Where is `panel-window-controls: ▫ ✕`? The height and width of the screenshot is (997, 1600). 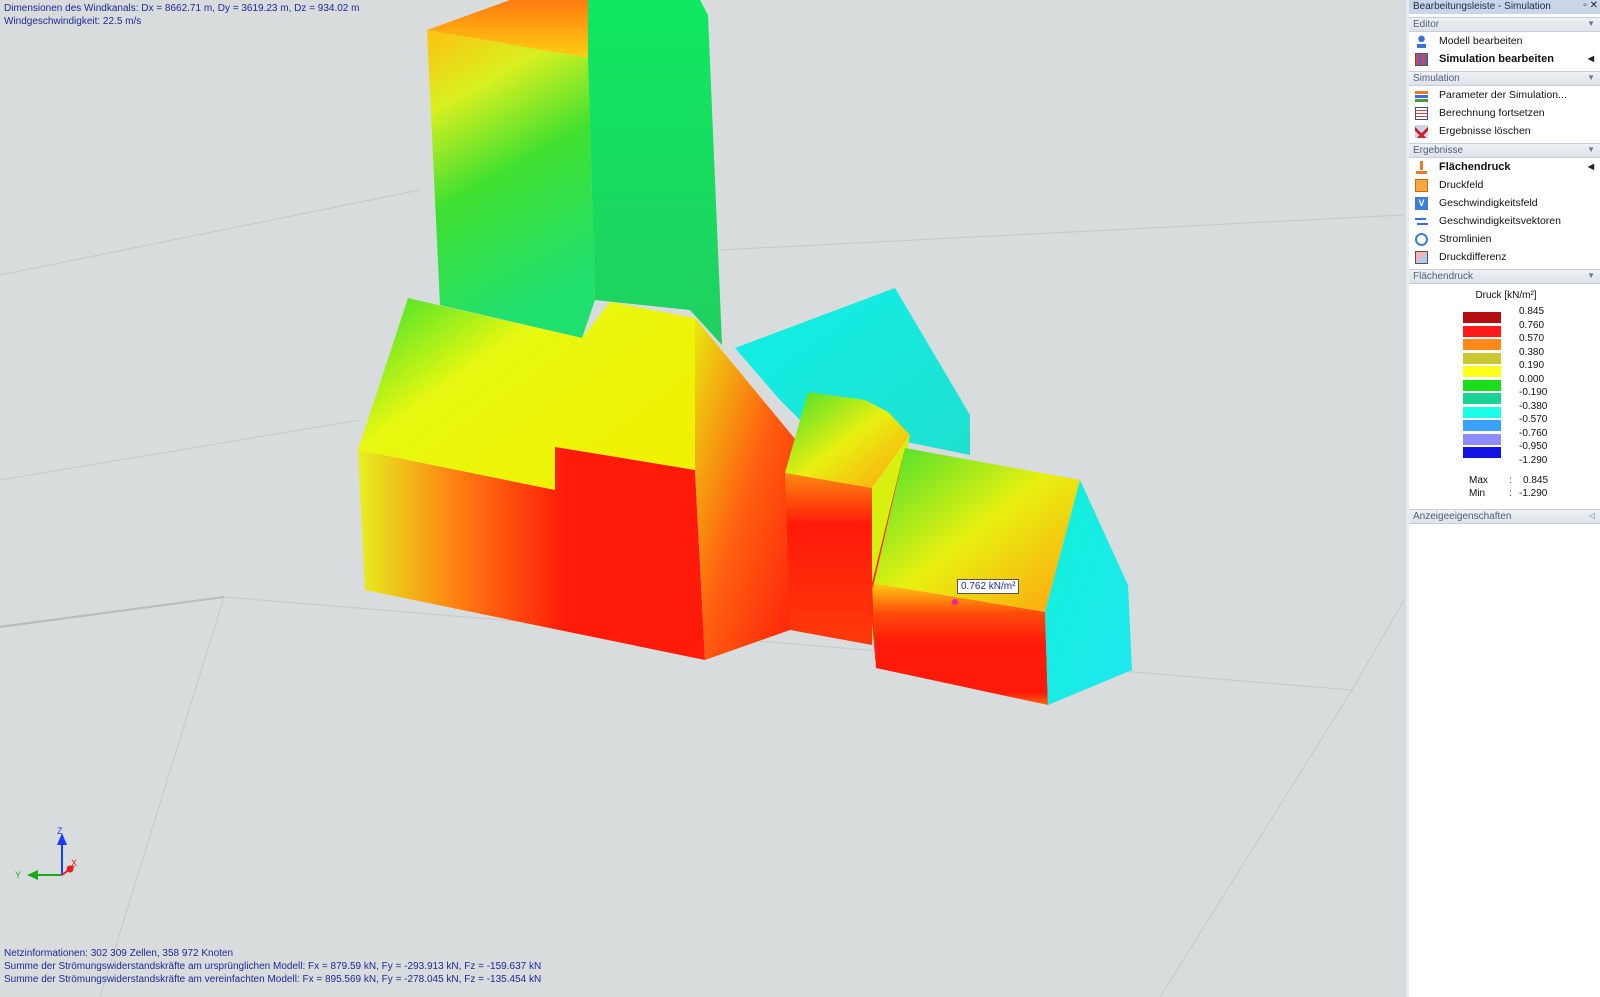
panel-window-controls: ▫ ✕ is located at coordinates (1590, 5).